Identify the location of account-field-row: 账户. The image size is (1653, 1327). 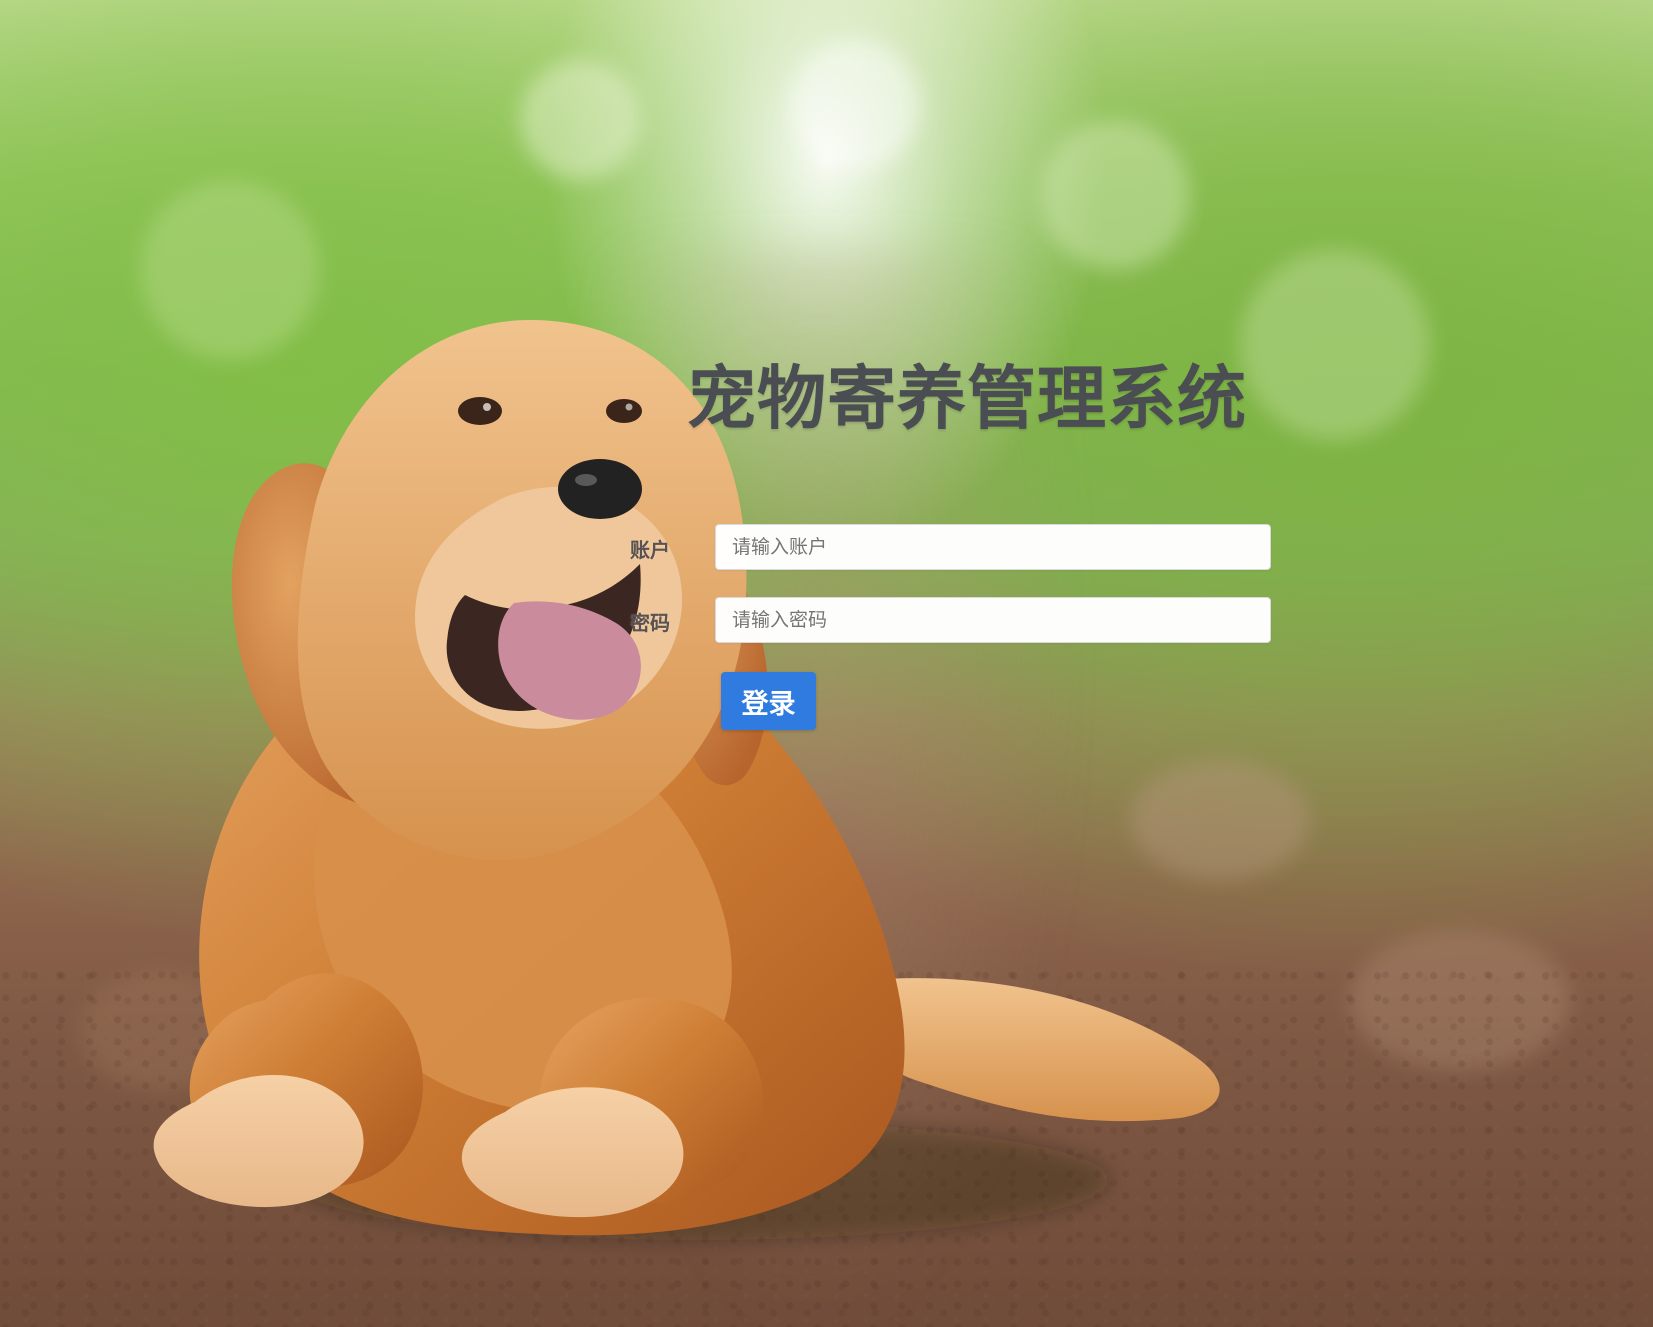
(952, 547).